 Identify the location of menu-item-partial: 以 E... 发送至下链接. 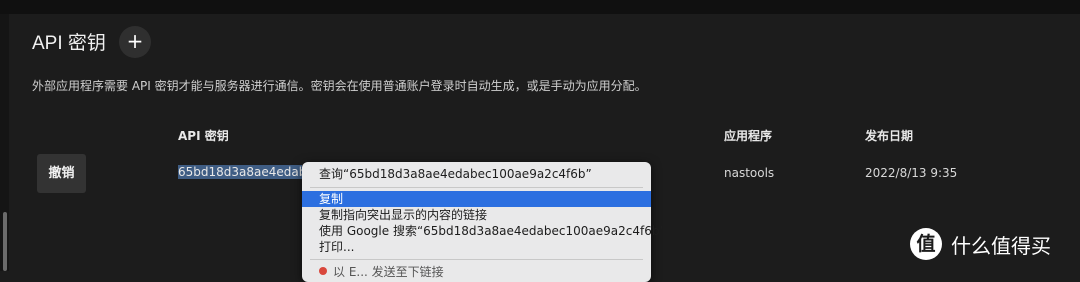
(388, 271).